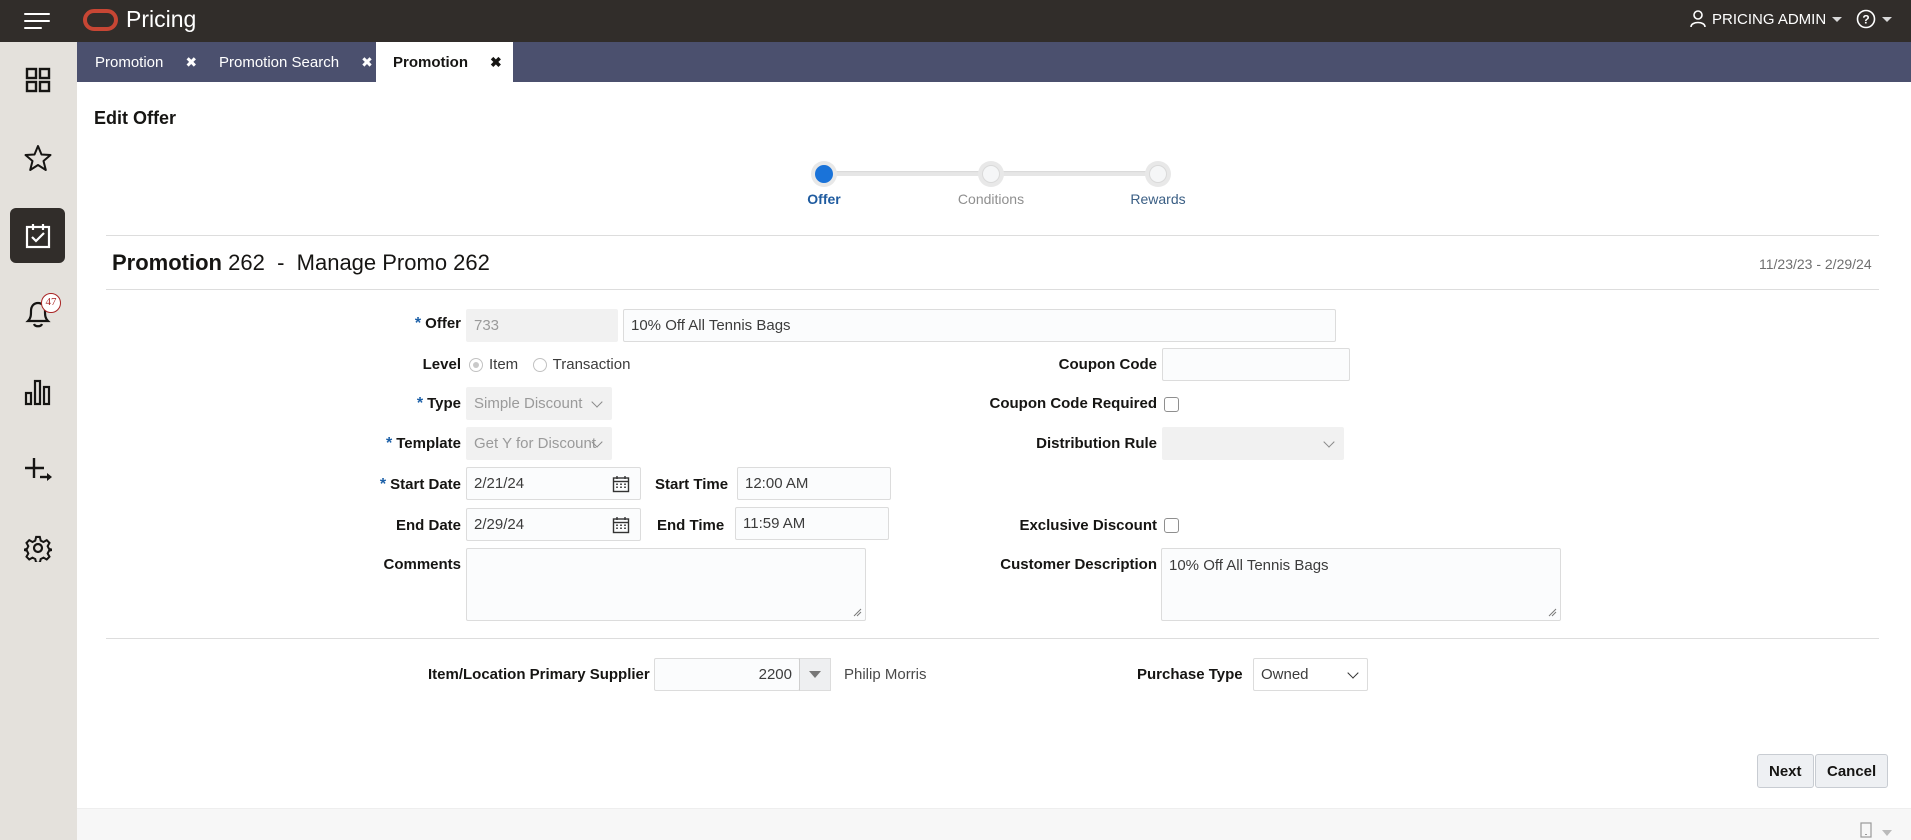 Image resolution: width=1911 pixels, height=840 pixels. What do you see at coordinates (1866, 830) in the screenshot?
I see `device-icon` at bounding box center [1866, 830].